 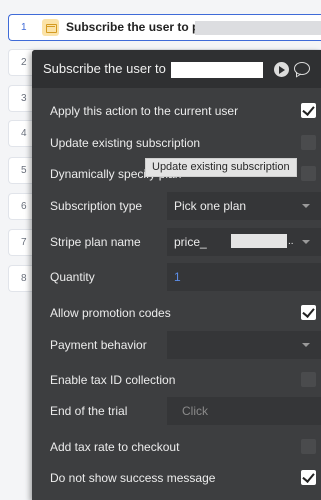 What do you see at coordinates (95, 242) in the screenshot?
I see `stripe-plan-label: Stripe plan name` at bounding box center [95, 242].